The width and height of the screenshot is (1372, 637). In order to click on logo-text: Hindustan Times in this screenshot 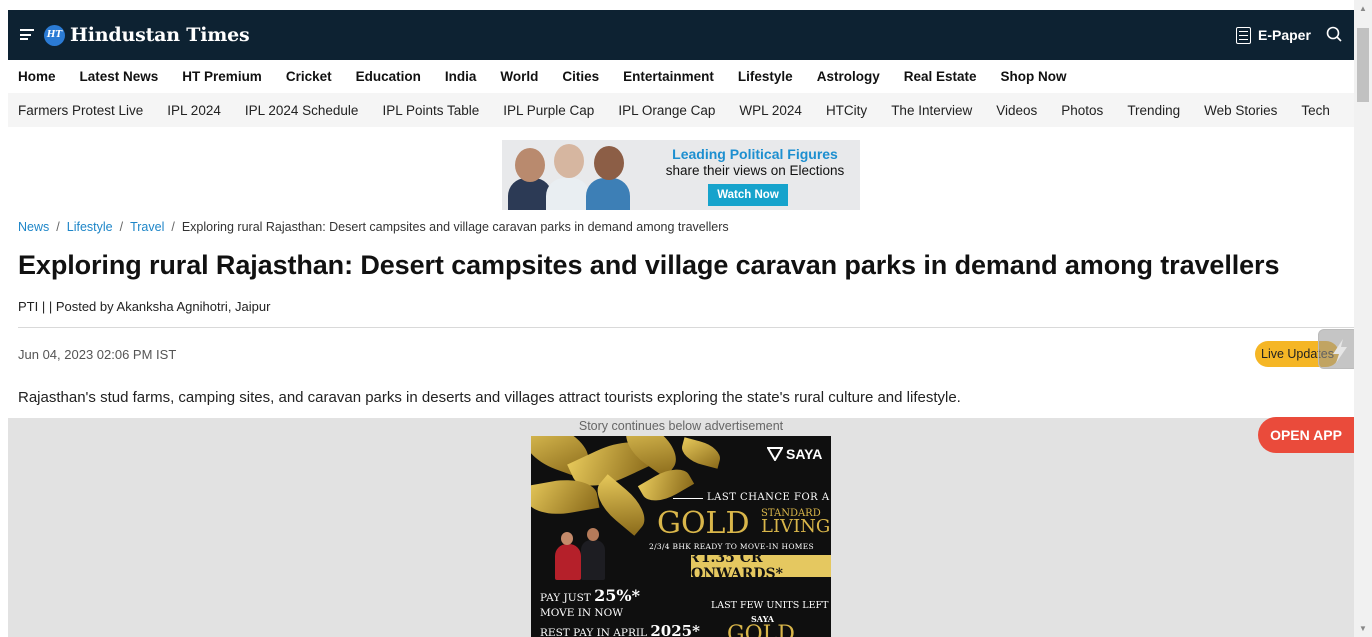, I will do `click(160, 35)`.